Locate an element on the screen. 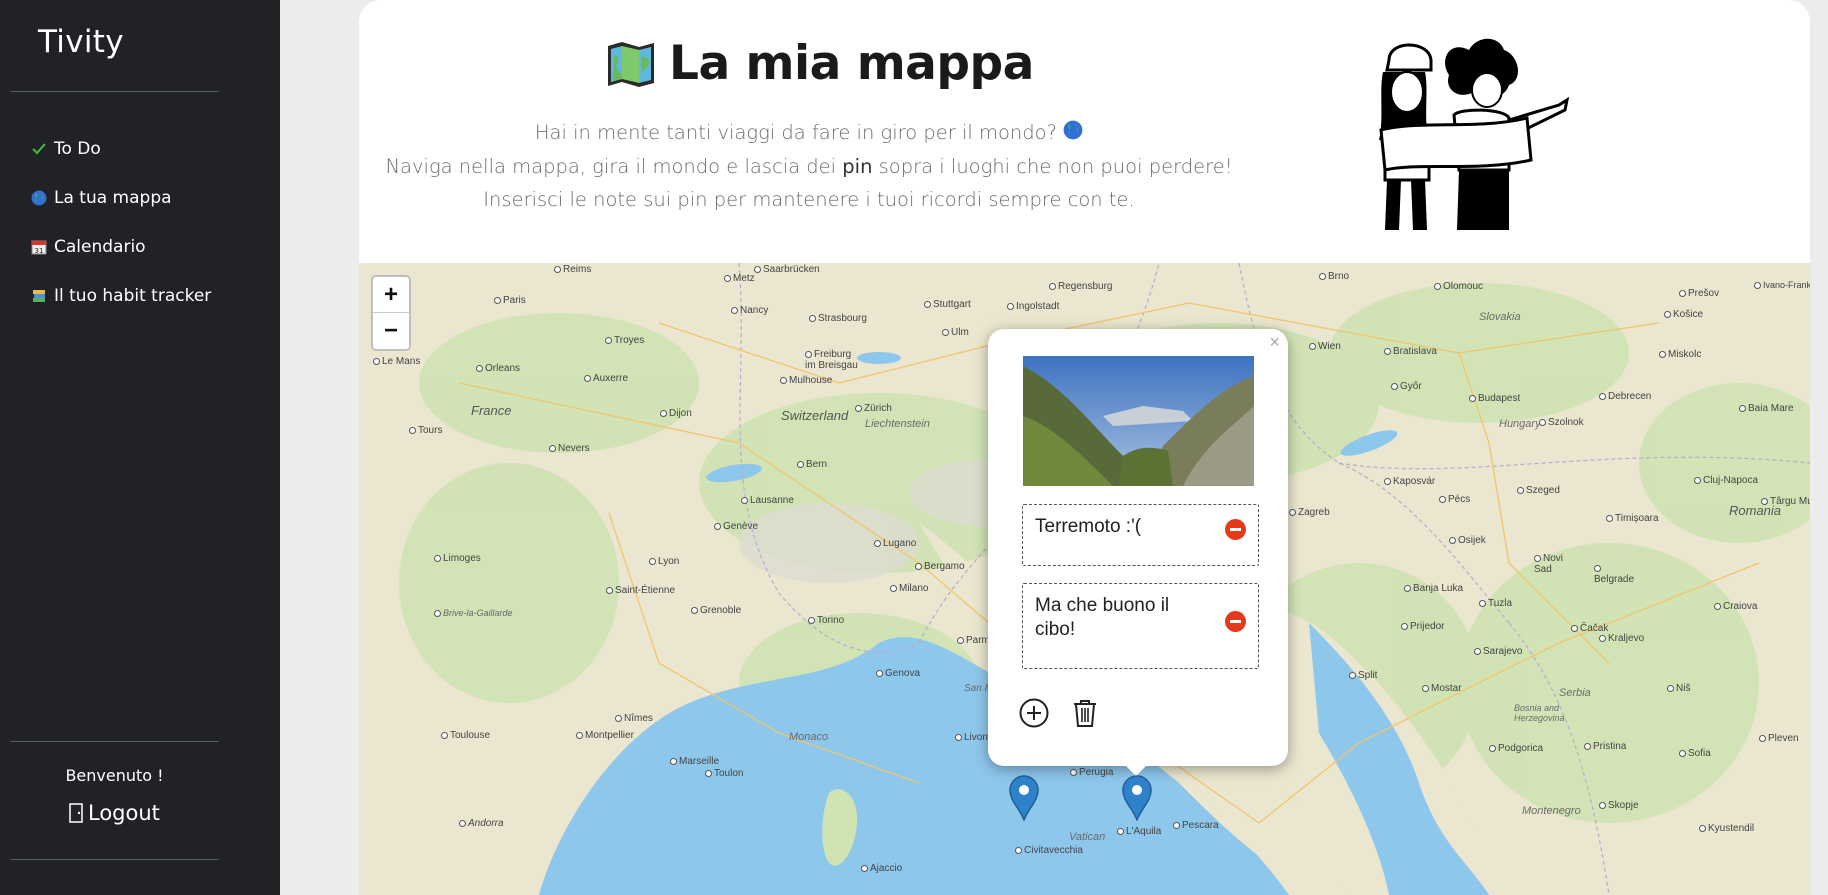 The image size is (1828, 895). sidebar-item-label: Calendario is located at coordinates (100, 246).